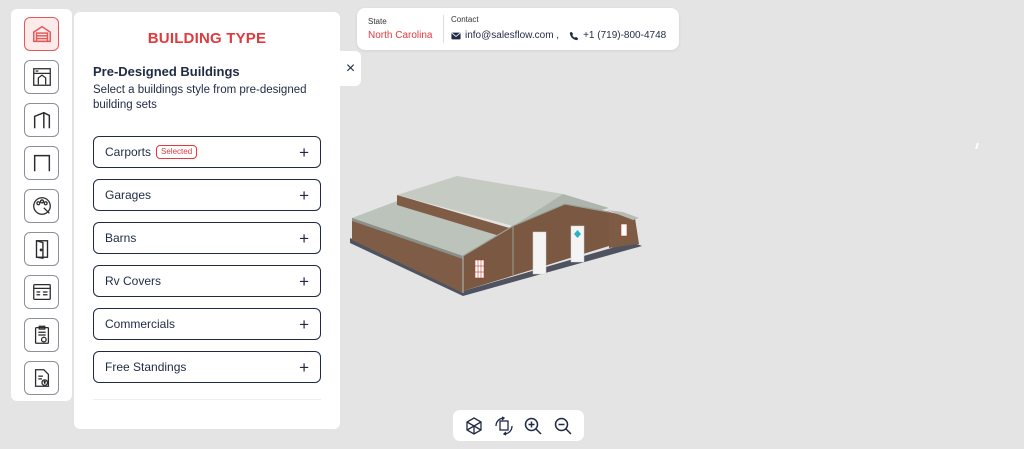 This screenshot has height=449, width=1024. Describe the element at coordinates (140, 324) in the screenshot. I see `accordion-label: Commercials` at that location.